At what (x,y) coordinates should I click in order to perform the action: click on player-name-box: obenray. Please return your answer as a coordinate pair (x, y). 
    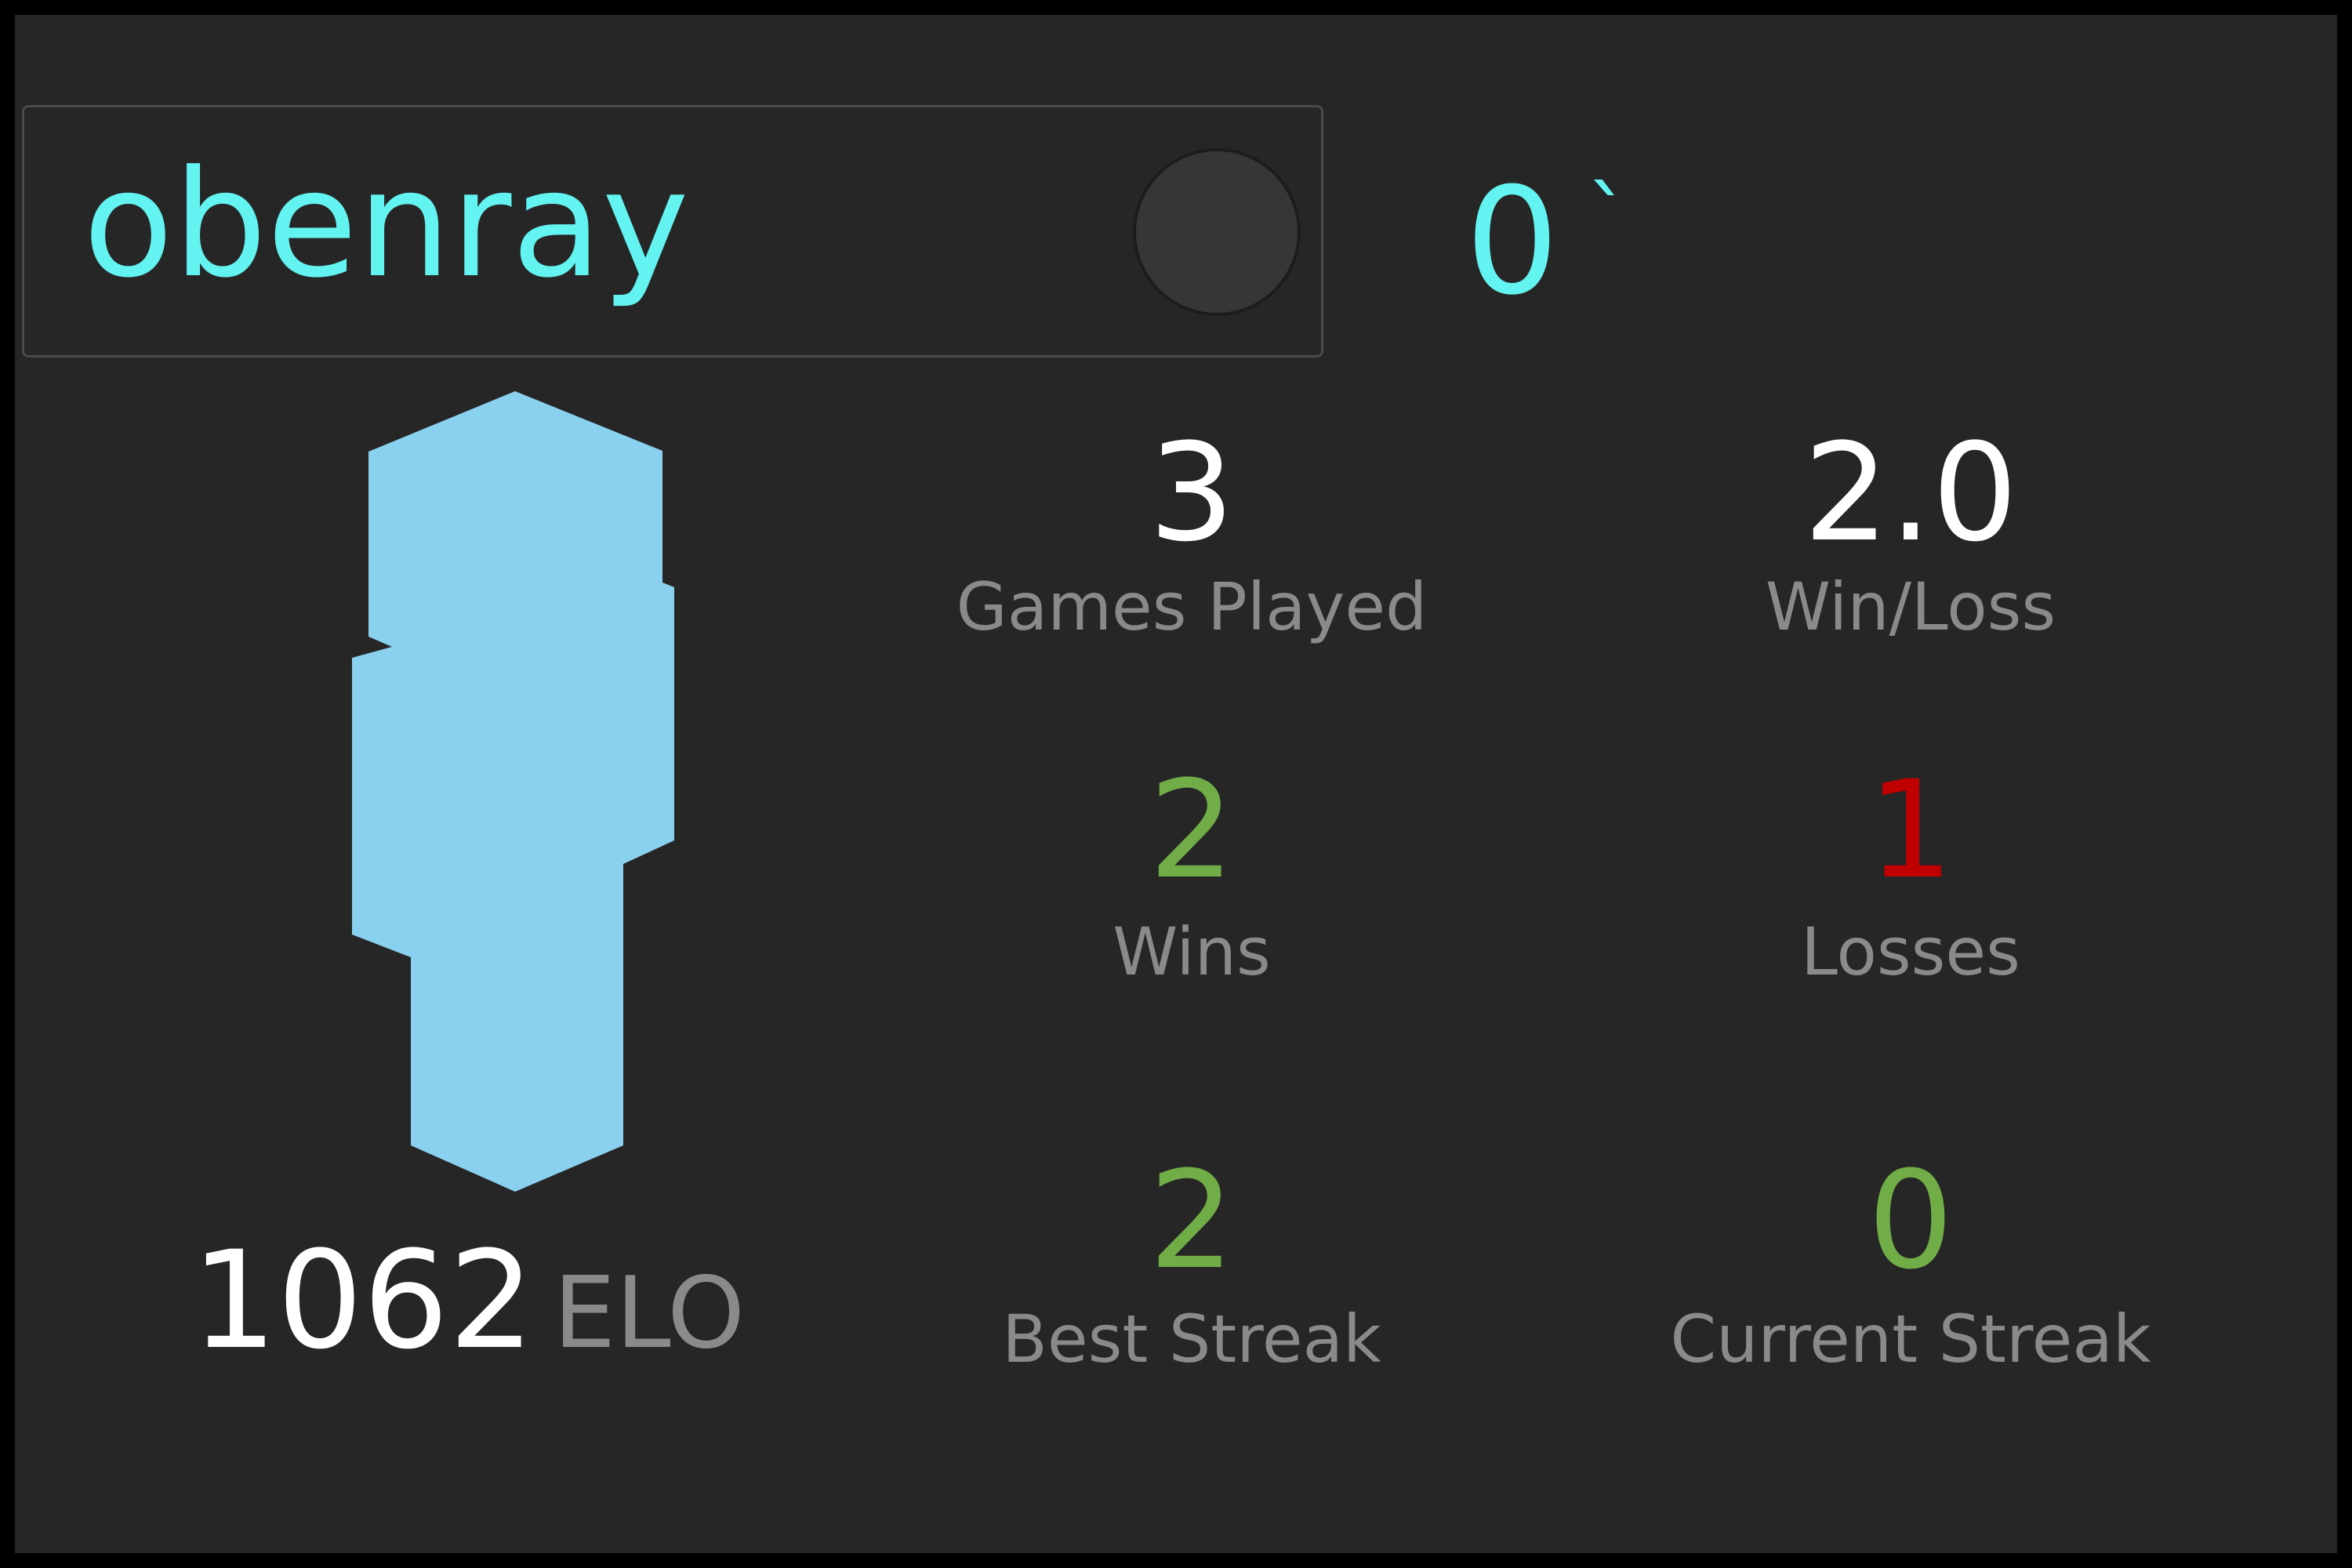
    Looking at the image, I should click on (672, 231).